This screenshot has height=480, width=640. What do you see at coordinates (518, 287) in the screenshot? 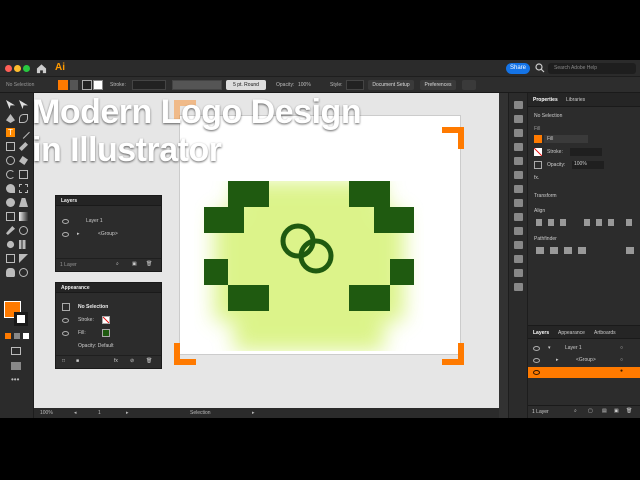
I see `links-panel-icon` at bounding box center [518, 287].